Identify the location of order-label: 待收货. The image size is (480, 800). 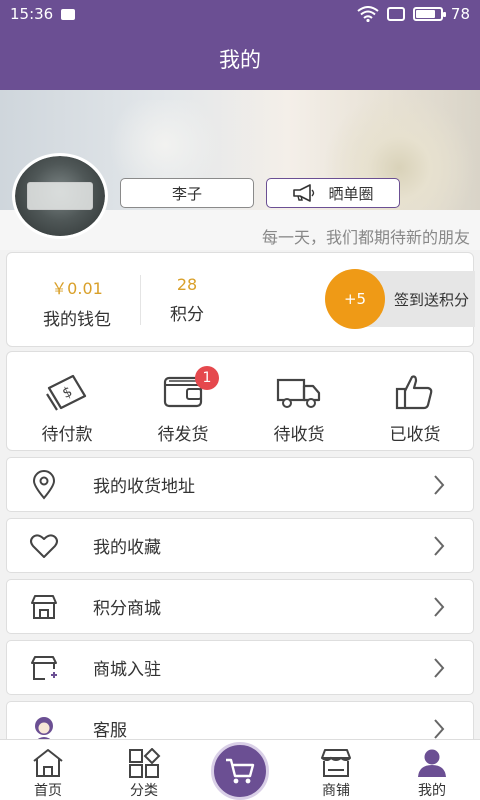
(299, 435).